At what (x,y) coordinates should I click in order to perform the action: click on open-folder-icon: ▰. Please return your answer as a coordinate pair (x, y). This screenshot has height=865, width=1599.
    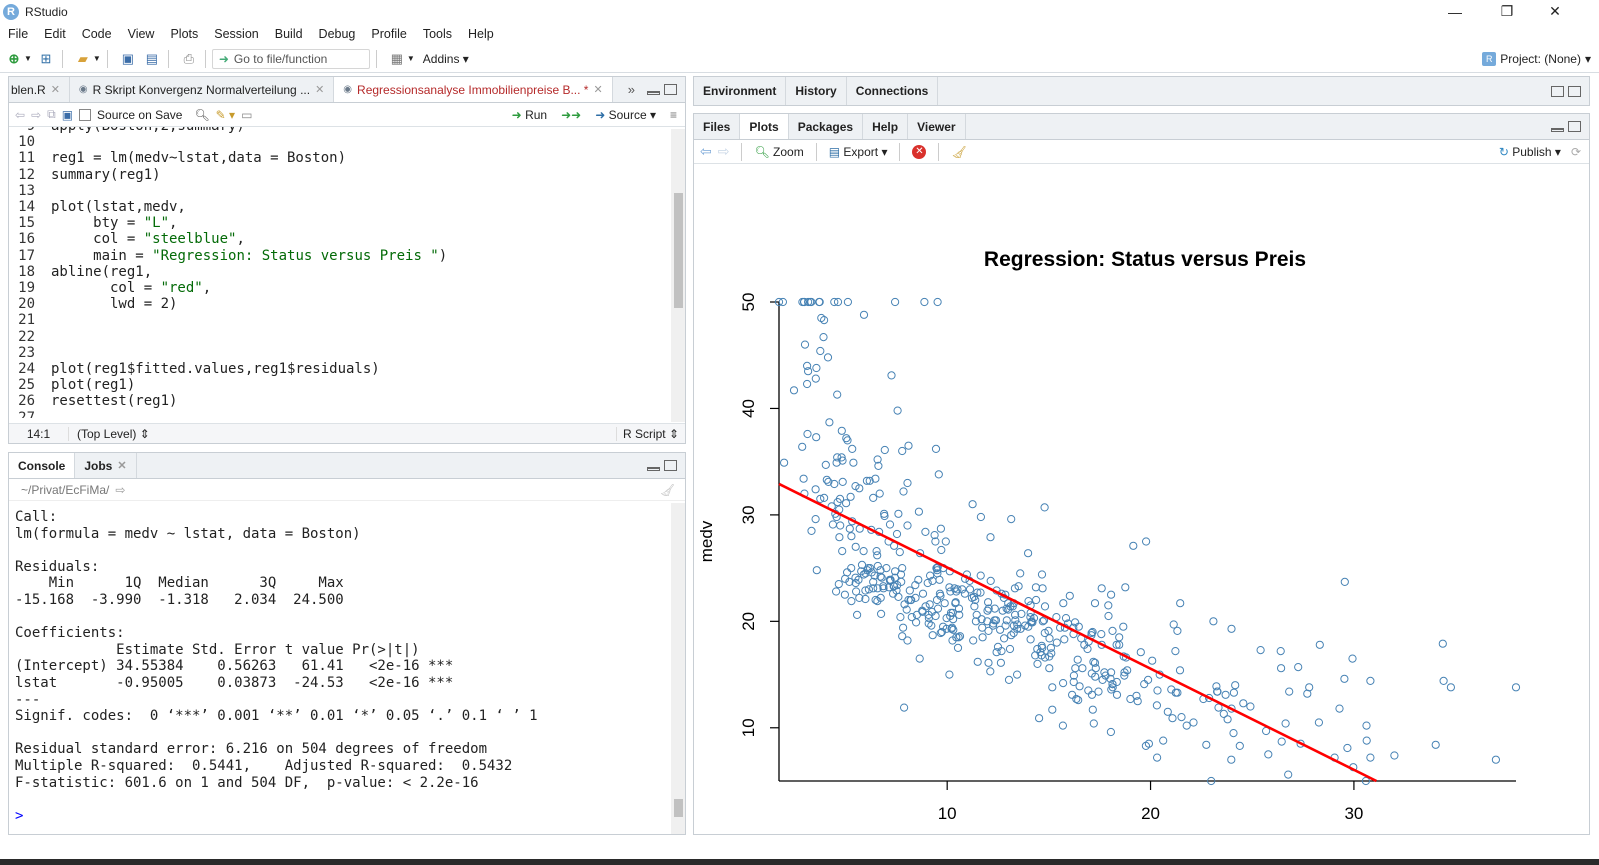
    Looking at the image, I should click on (83, 59).